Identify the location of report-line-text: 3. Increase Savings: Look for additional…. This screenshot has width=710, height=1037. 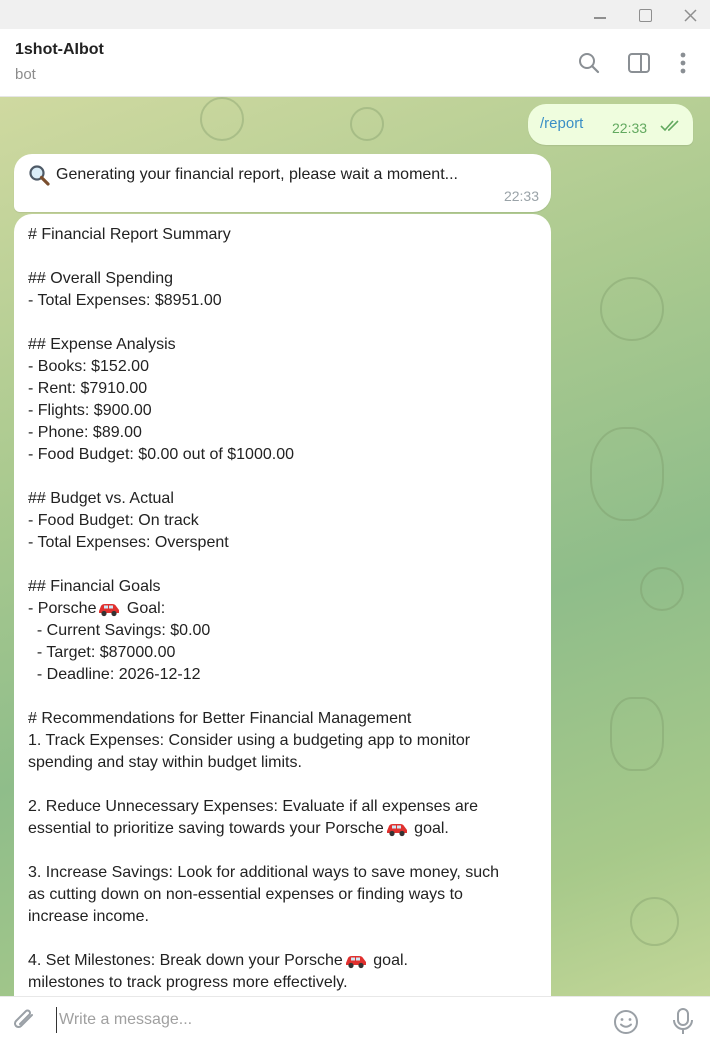
(264, 872).